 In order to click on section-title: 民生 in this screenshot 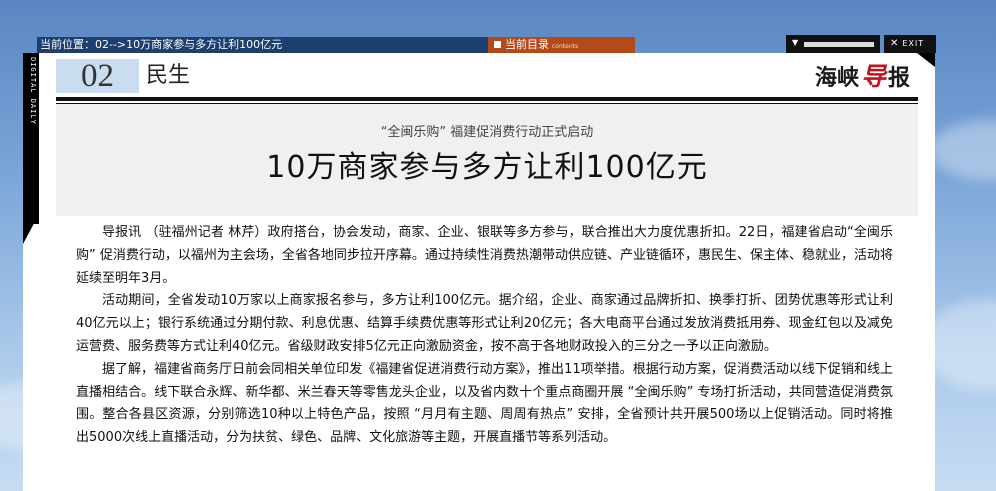, I will do `click(168, 75)`.